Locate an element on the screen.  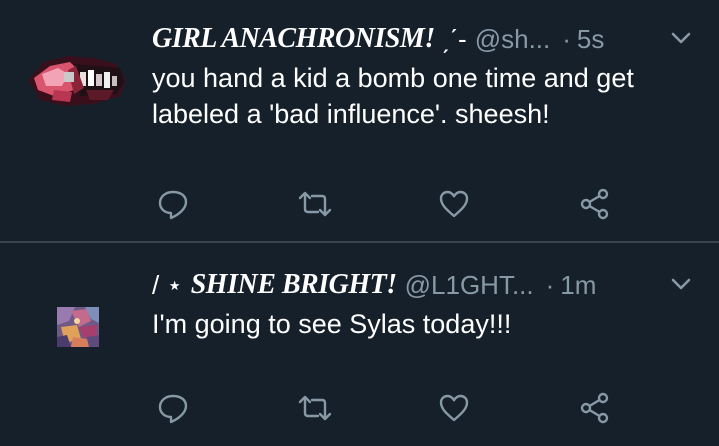
name-prefix: / ⋆ is located at coordinates (167, 284).